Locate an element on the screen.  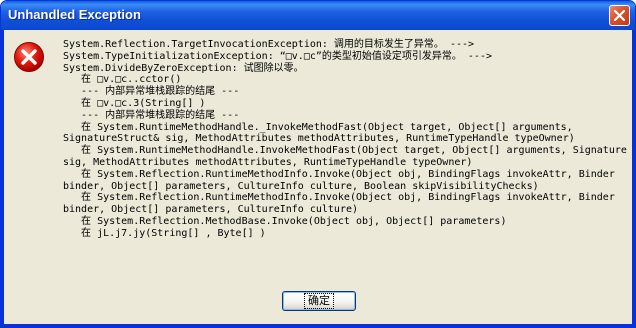
close-icon is located at coordinates (619, 15).